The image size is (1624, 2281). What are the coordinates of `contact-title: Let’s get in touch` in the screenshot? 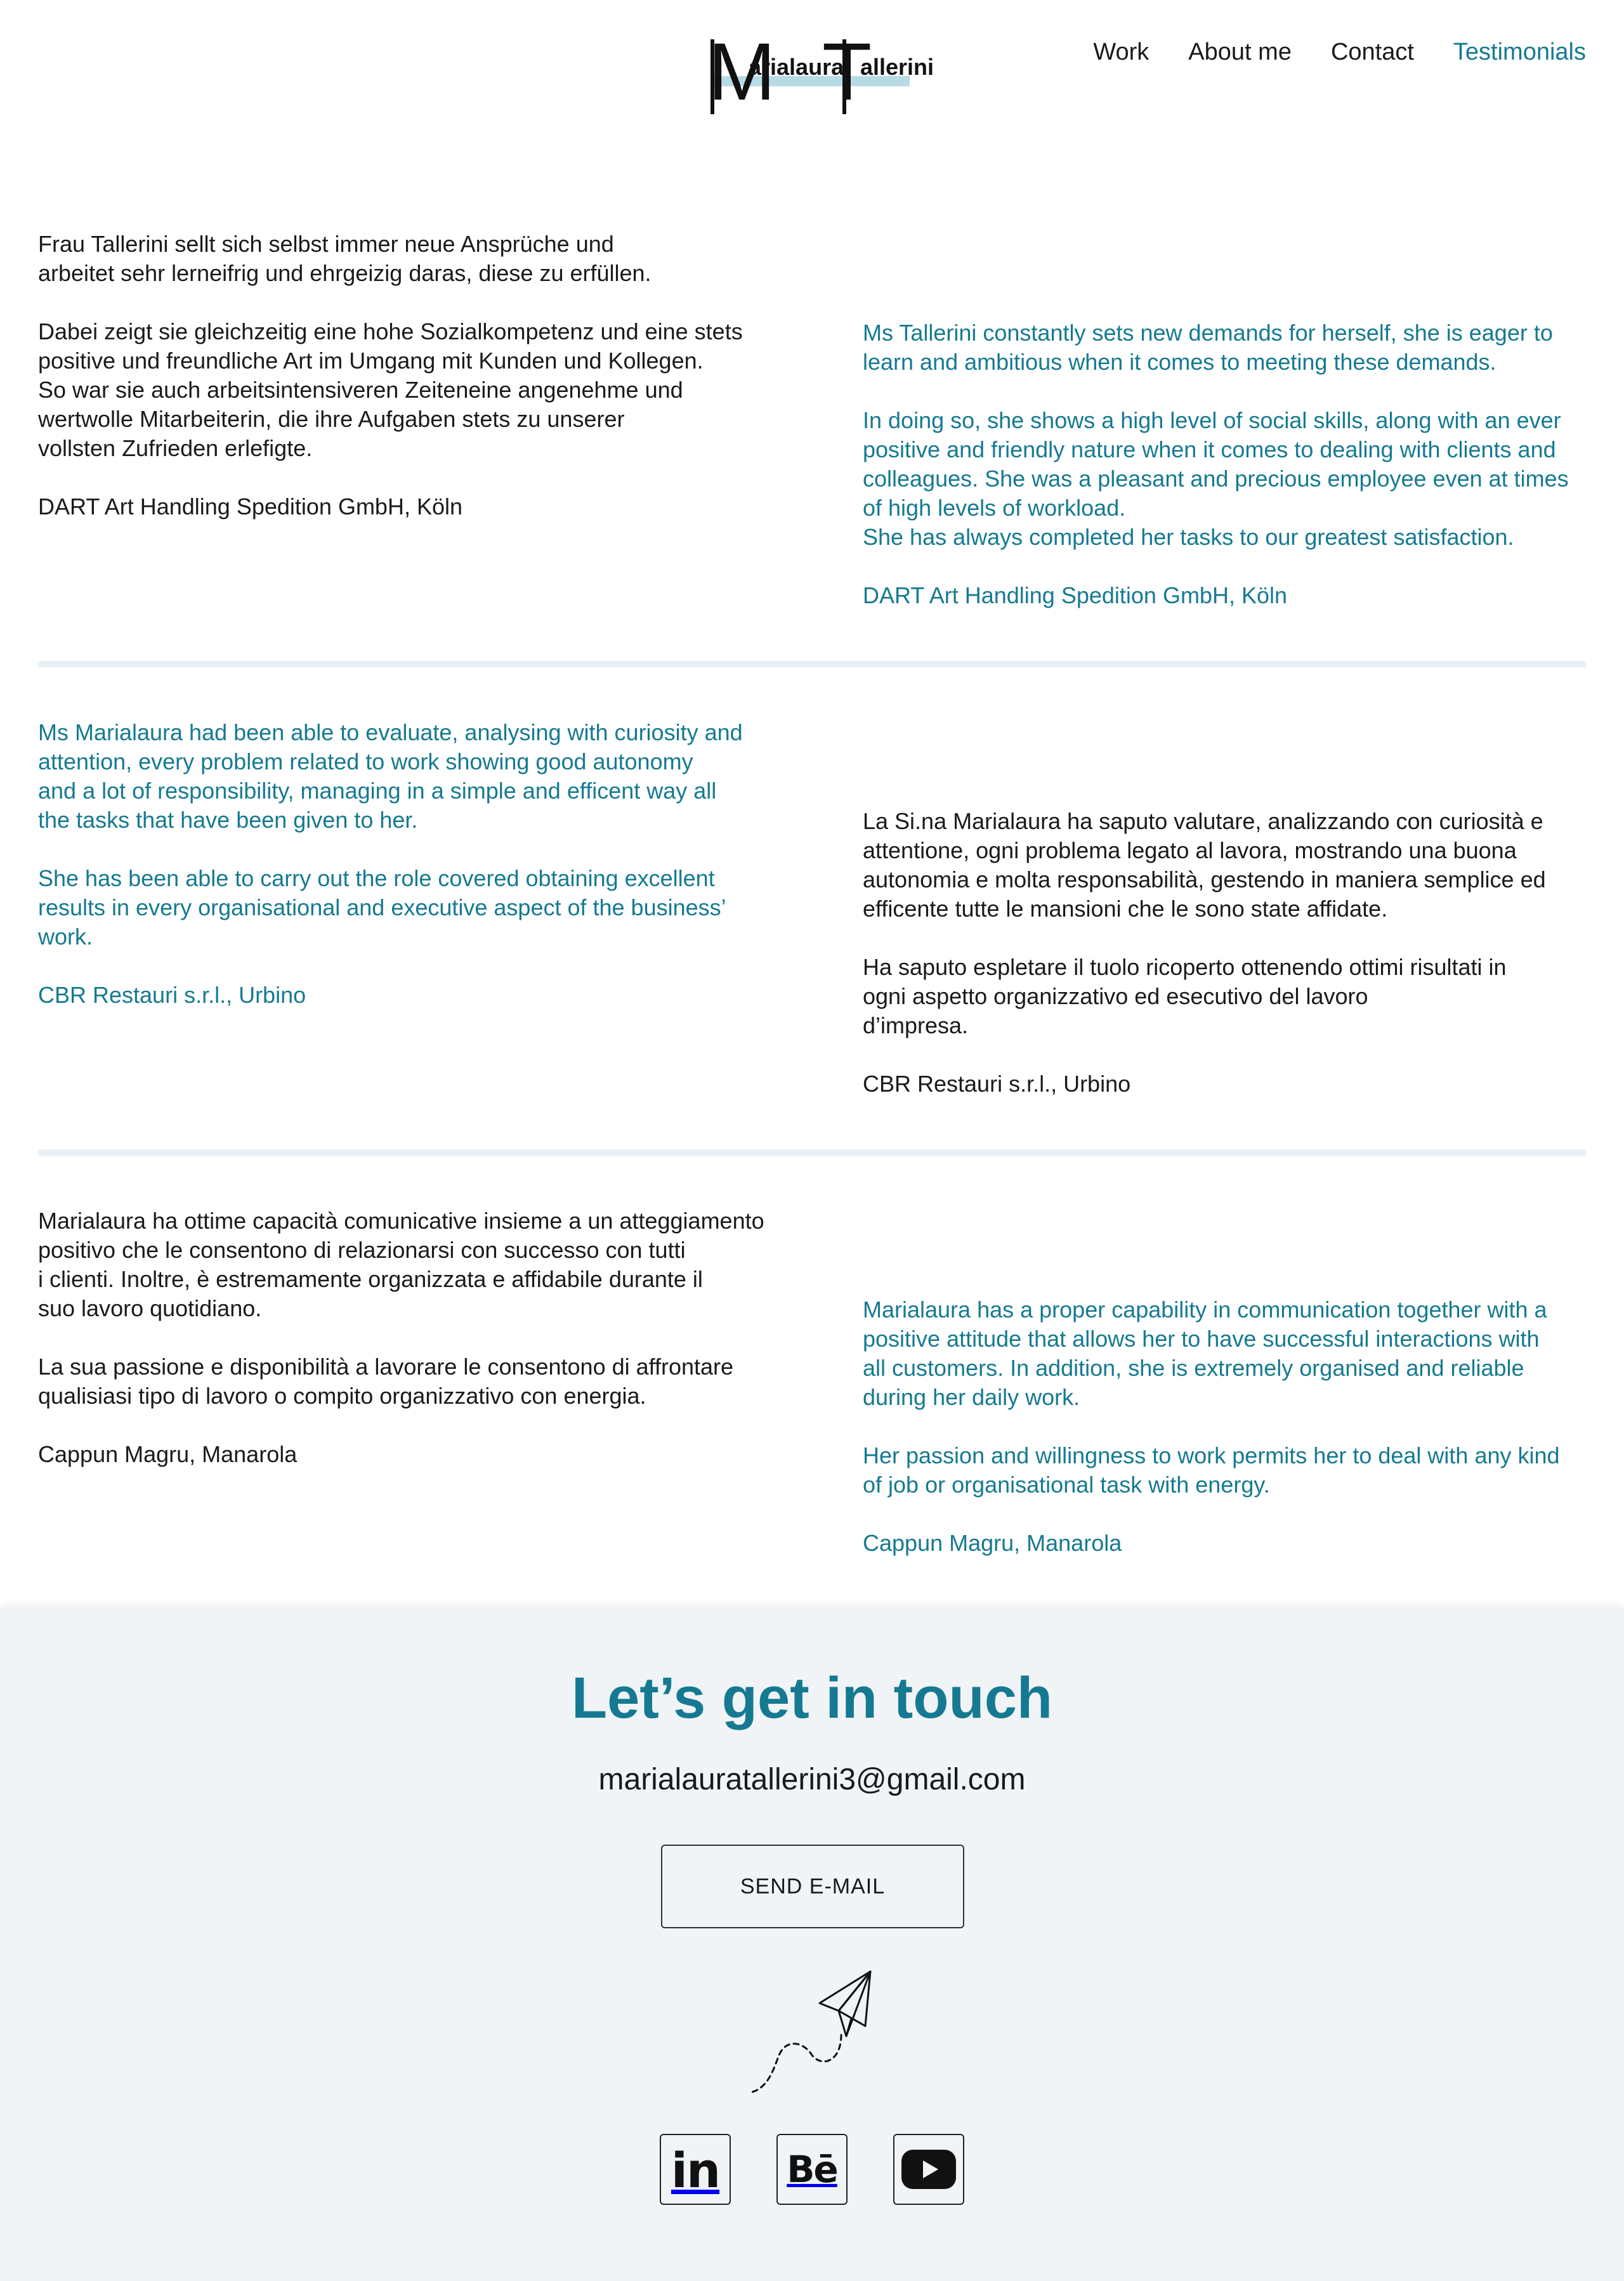 It's located at (812, 1698).